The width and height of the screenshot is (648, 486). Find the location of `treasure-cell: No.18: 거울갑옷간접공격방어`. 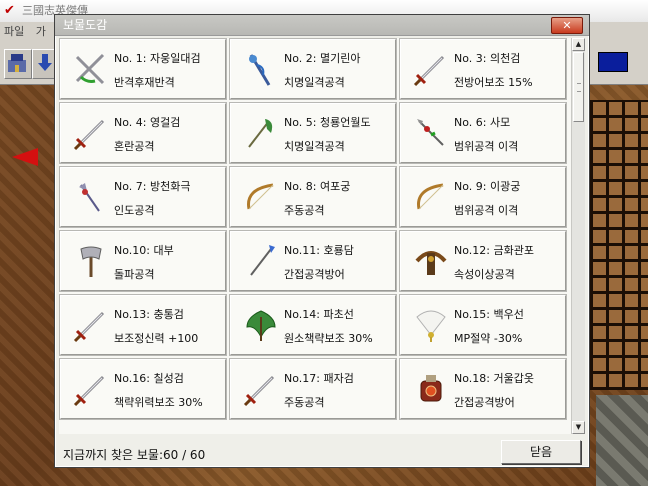

treasure-cell: No.18: 거울갑옷간접공격방어 is located at coordinates (483, 389).